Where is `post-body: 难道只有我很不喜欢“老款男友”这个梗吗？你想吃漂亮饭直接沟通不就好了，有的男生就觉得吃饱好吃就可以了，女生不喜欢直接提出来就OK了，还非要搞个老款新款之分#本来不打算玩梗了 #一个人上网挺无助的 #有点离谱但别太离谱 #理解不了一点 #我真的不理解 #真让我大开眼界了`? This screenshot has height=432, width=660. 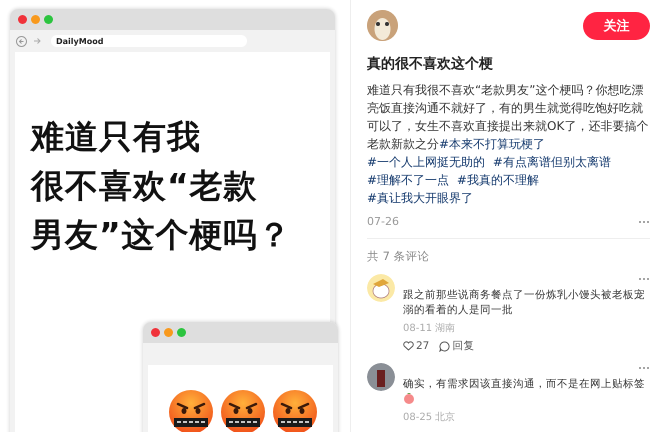 post-body: 难道只有我很不喜欢“老款男友”这个梗吗？你想吃漂亮饭直接沟通不就好了，有的男生就觉得吃饱好吃就可以了，女生不喜欢直接提出来就OK了，还非要搞个老款新款之分#本来不打算玩梗了 #一个人上网挺无助的 #有点离谱但别太离谱 #理解不了一点 #我真的不理解 #真让我大开眼界了 is located at coordinates (508, 144).